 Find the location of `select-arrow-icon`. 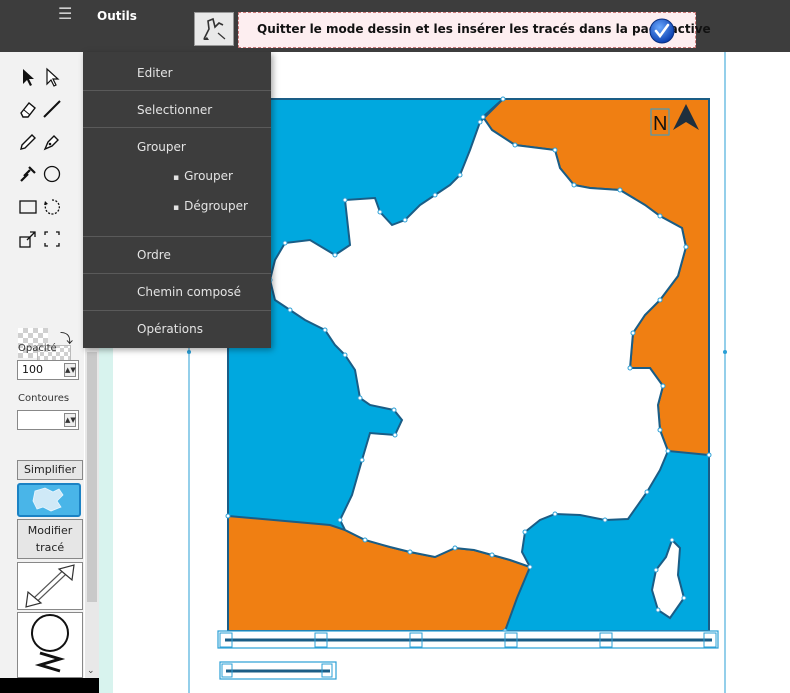

select-arrow-icon is located at coordinates (28, 77).